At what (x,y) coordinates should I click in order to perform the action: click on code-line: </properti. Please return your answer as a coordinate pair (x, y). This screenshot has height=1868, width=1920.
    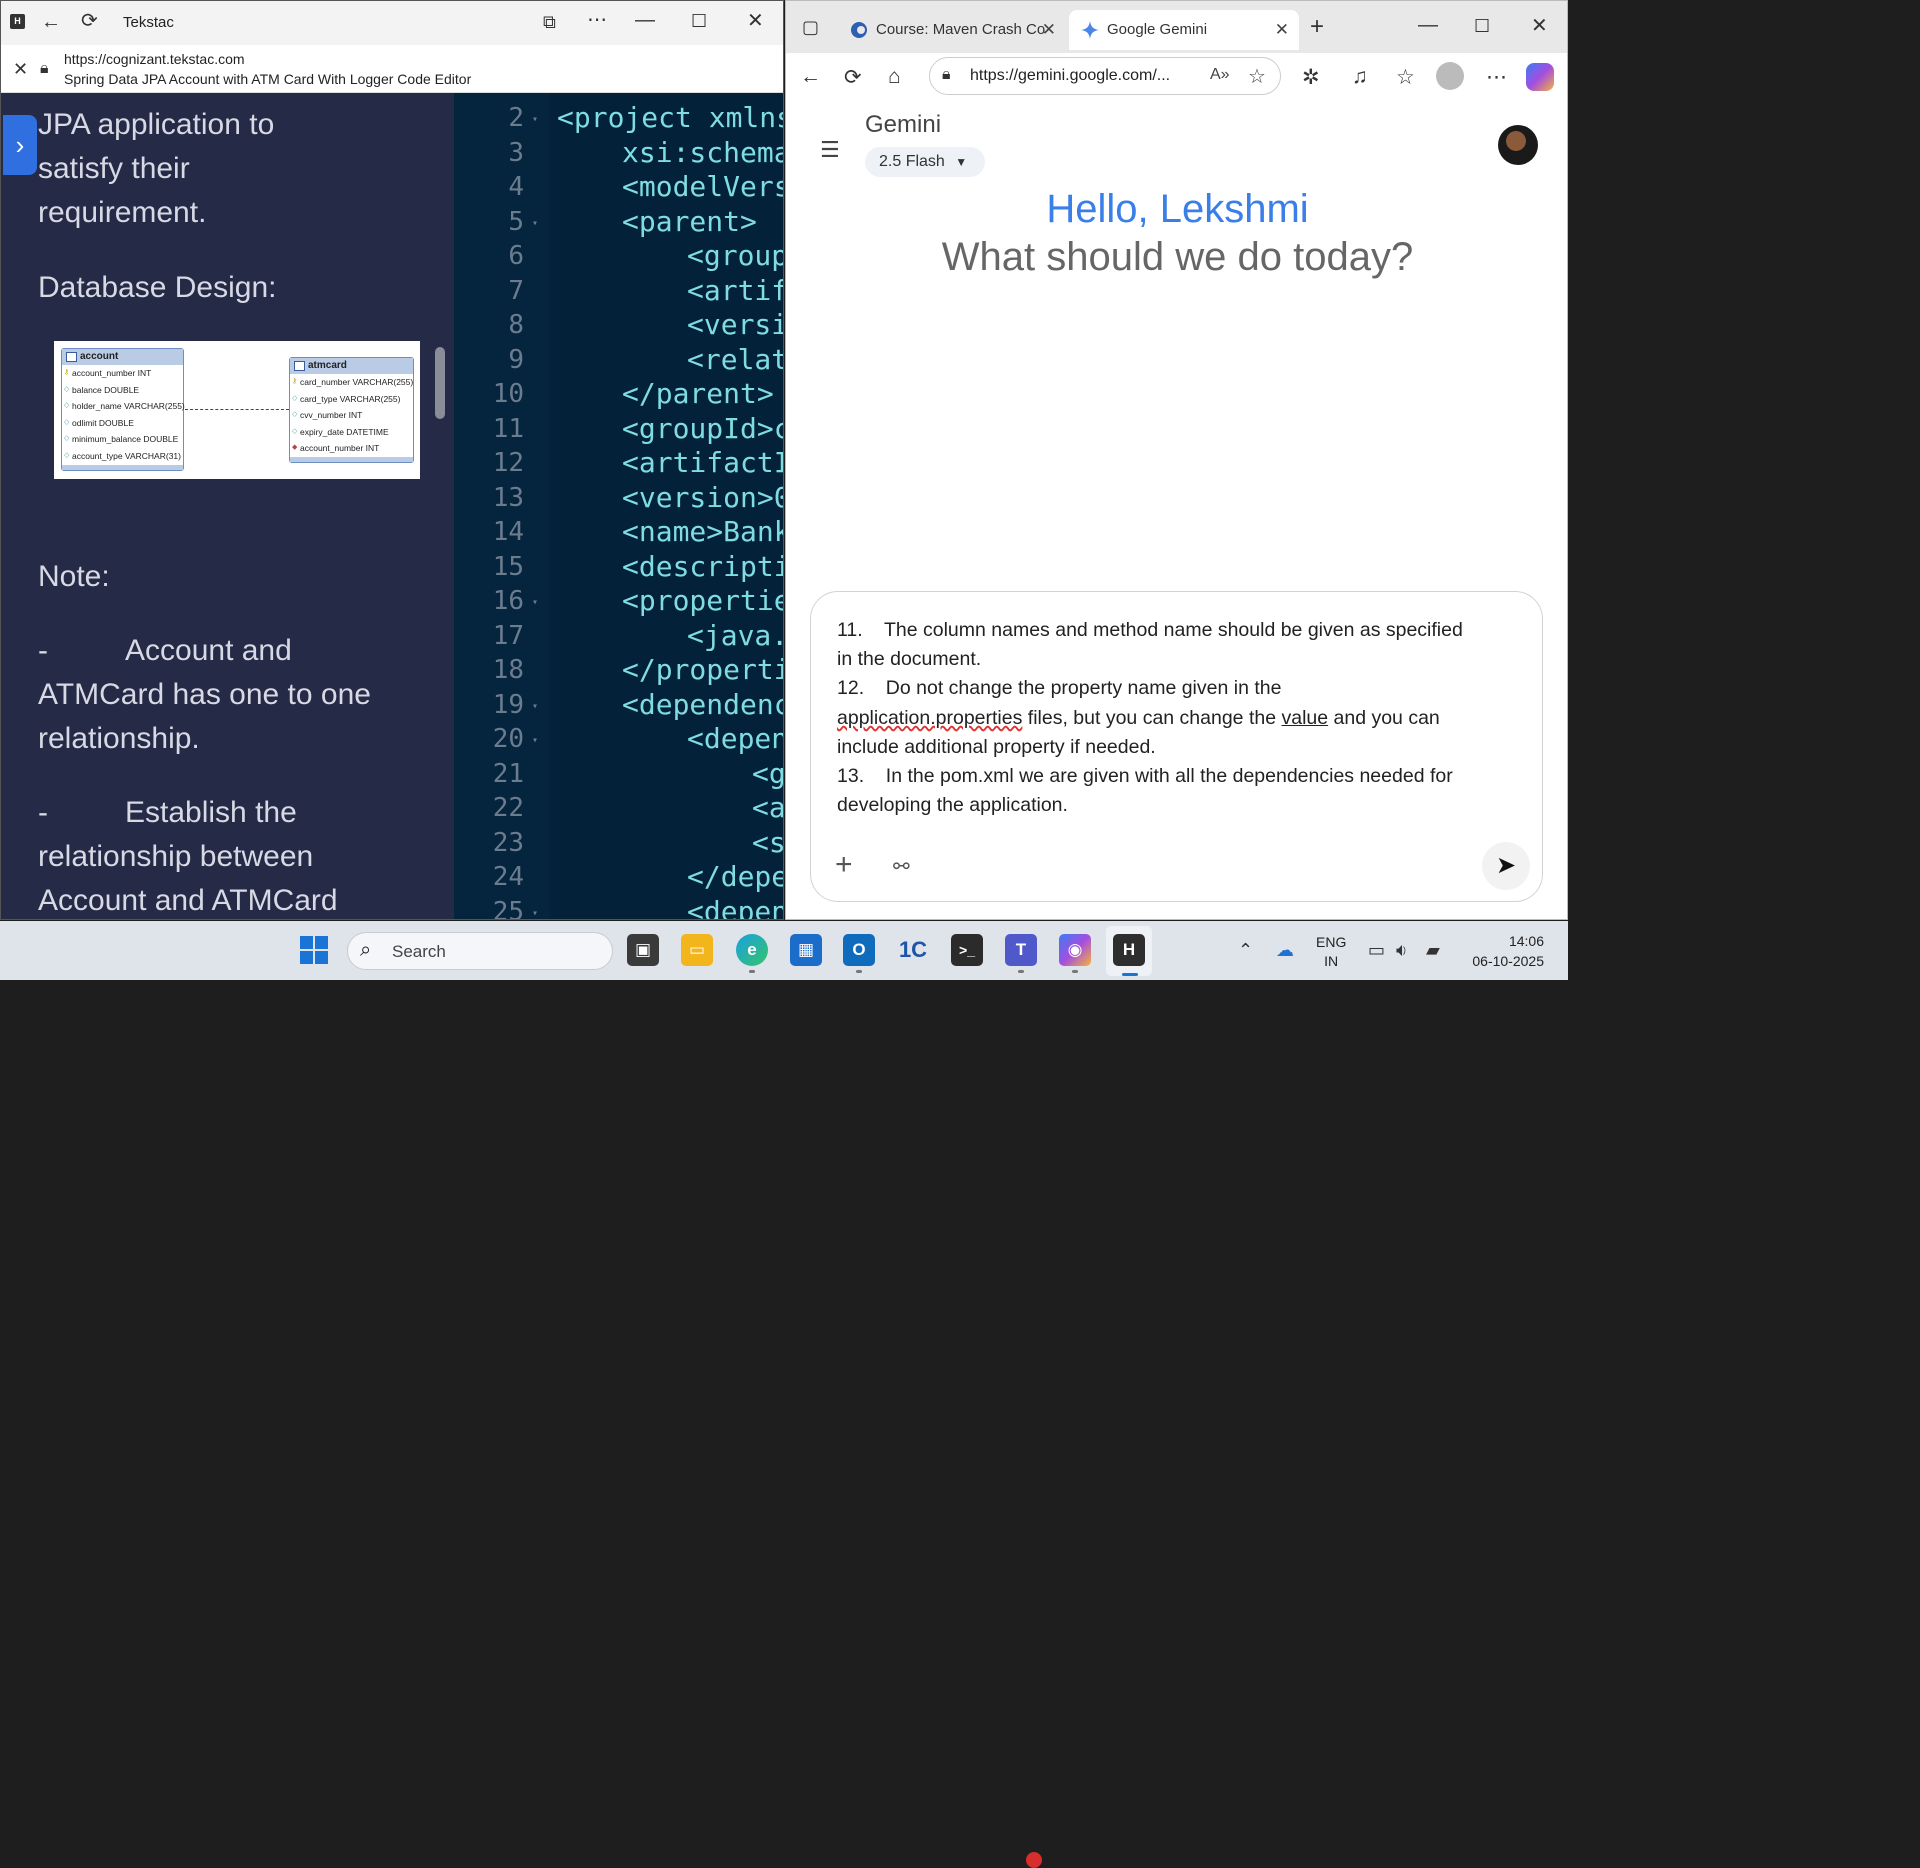
    Looking at the image, I should click on (702, 670).